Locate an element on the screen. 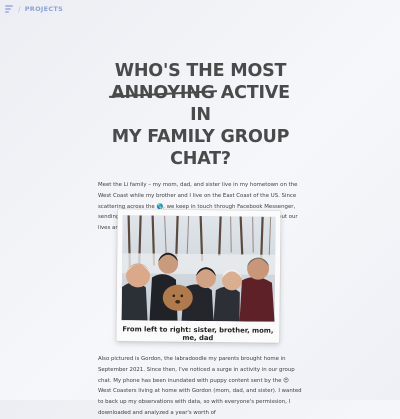 Image resolution: width=400 pixels, height=419 pixels. title-line-1: WHO'S THE MOST is located at coordinates (200, 71).